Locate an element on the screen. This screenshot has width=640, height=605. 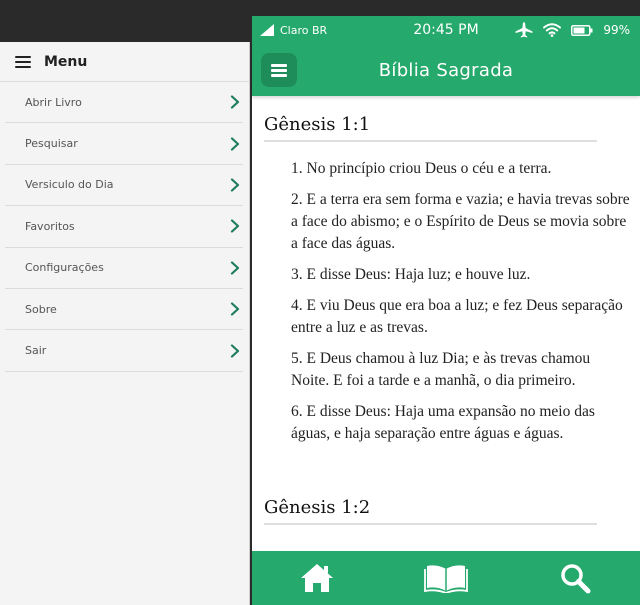
chapter-heading: Gênesis 1:1 is located at coordinates (430, 119).